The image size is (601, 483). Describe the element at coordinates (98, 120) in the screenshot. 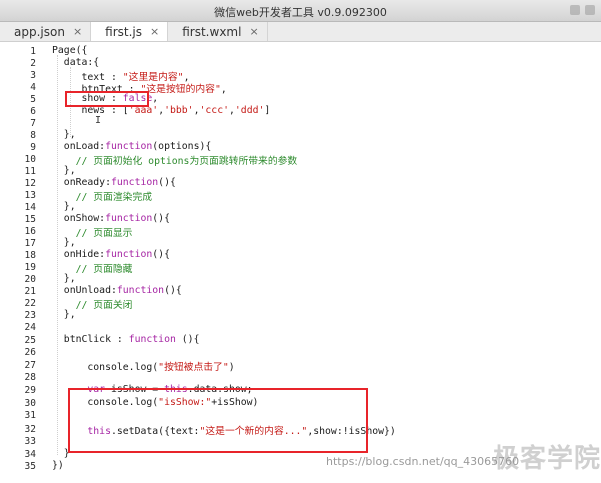

I see `text-cursor-icon: I` at that location.